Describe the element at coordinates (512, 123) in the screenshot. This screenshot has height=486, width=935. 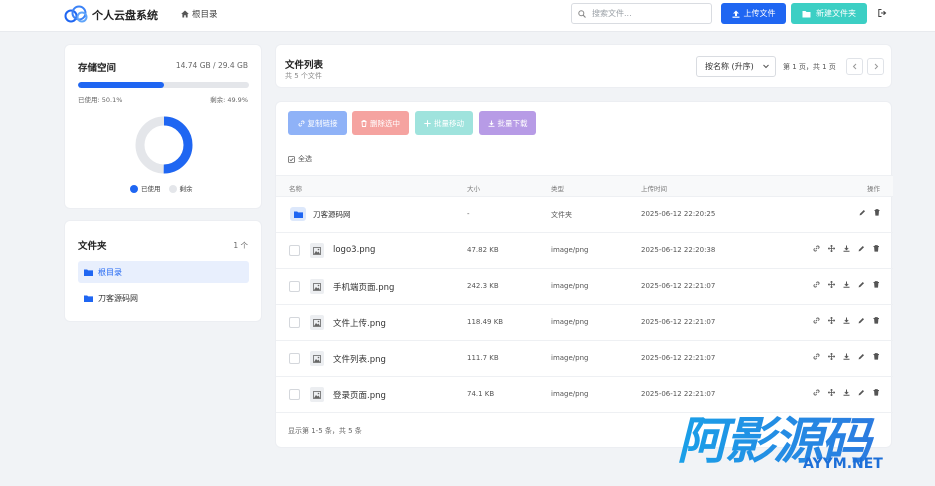
I see `batch-download-label: 批量下载` at that location.